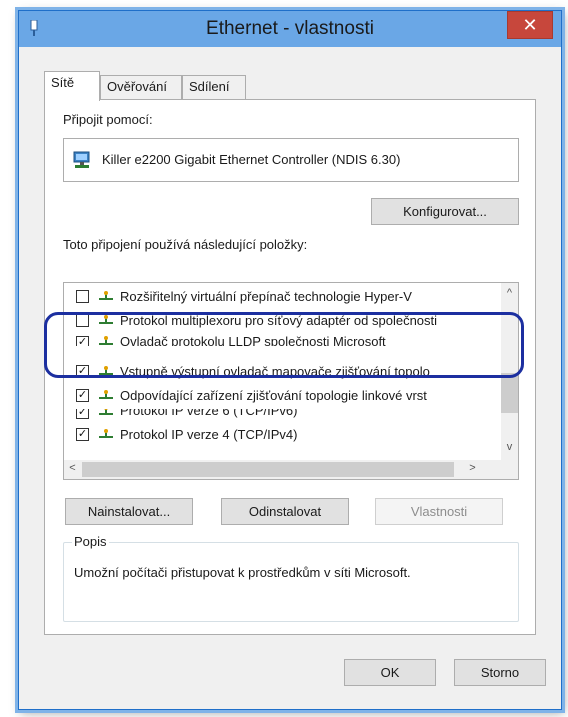 This screenshot has height=717, width=568. What do you see at coordinates (108, 119) in the screenshot?
I see `connect-using-label: Připojit pomocí:` at bounding box center [108, 119].